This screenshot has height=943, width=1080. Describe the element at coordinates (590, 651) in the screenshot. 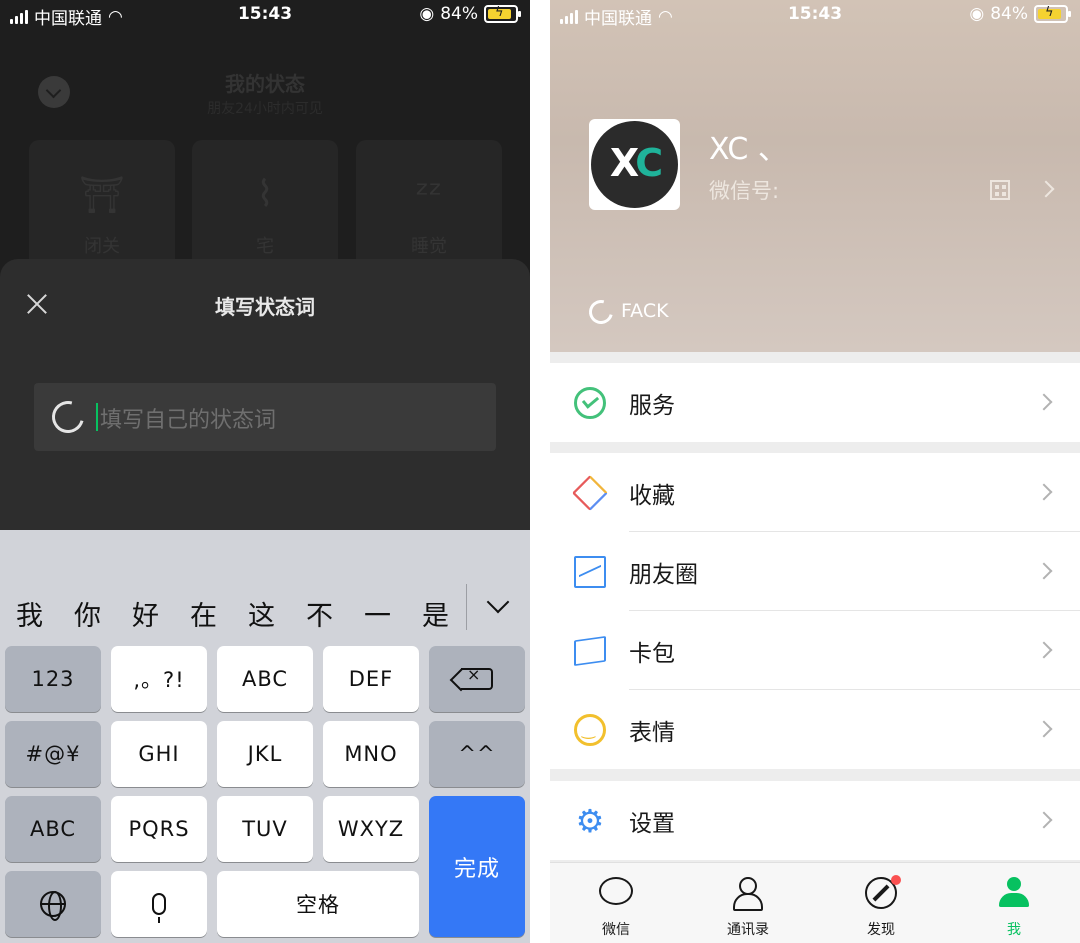

I see `card-wallet-icon` at that location.